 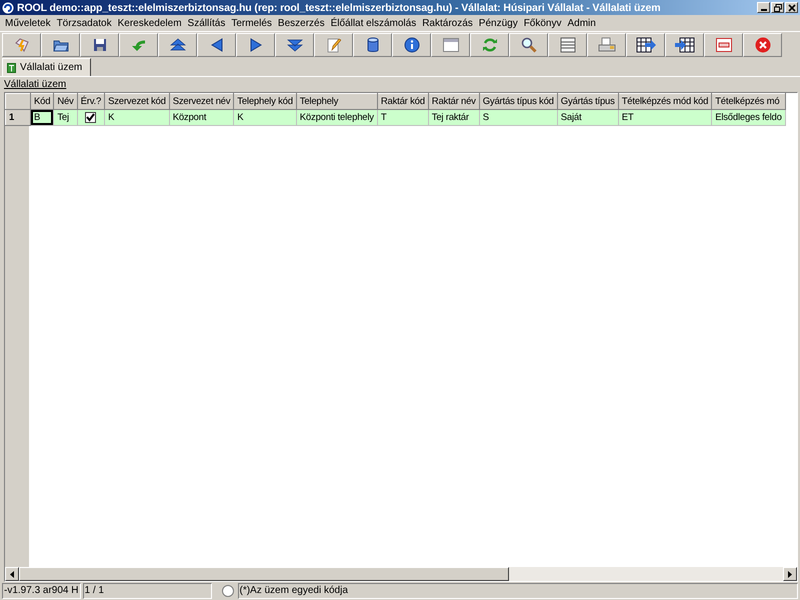 I want to click on column-header: Érv.?, so click(x=91, y=102).